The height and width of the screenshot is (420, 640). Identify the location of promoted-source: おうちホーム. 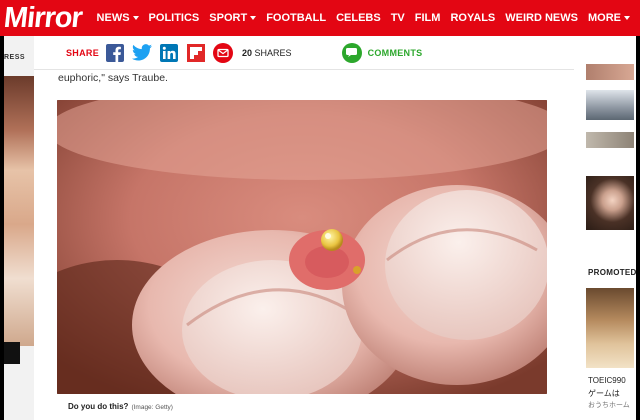
(609, 405).